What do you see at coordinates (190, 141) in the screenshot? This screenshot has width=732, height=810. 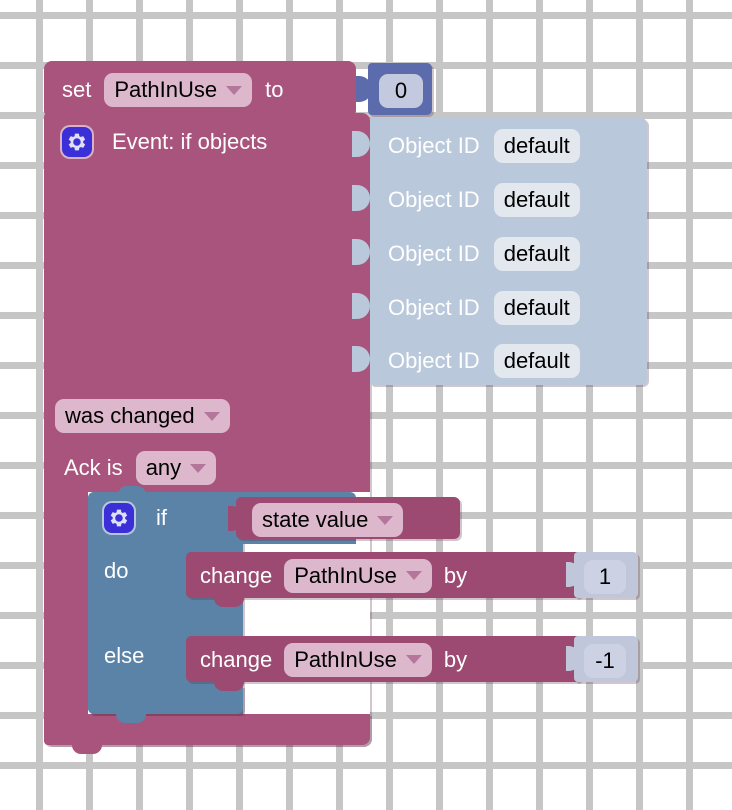 I see `event-title-label: Event: if objects` at bounding box center [190, 141].